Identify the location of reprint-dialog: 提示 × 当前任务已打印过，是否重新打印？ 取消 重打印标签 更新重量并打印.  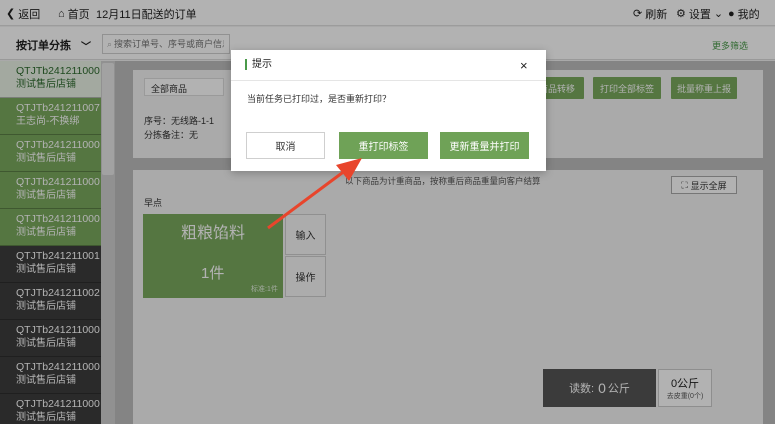
(388, 110).